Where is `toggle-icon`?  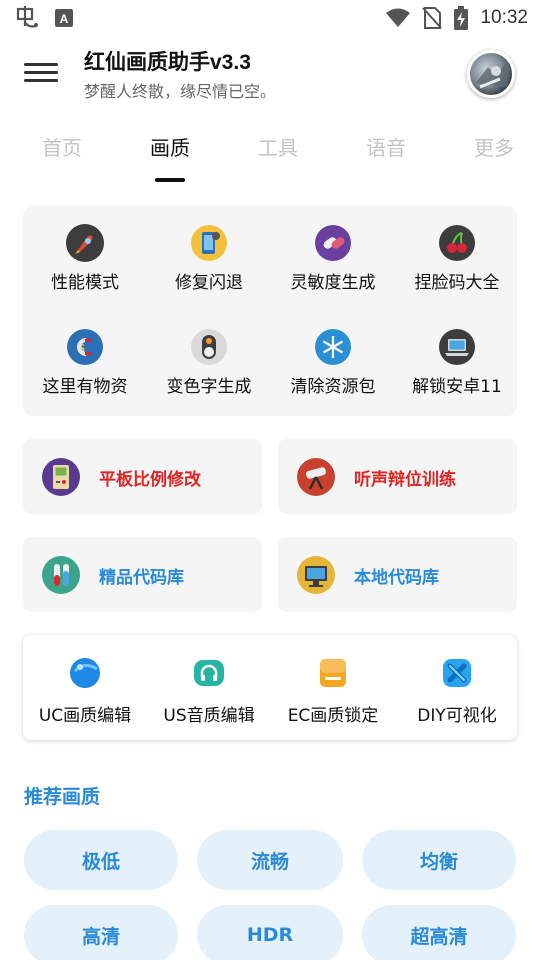
toggle-icon is located at coordinates (209, 347).